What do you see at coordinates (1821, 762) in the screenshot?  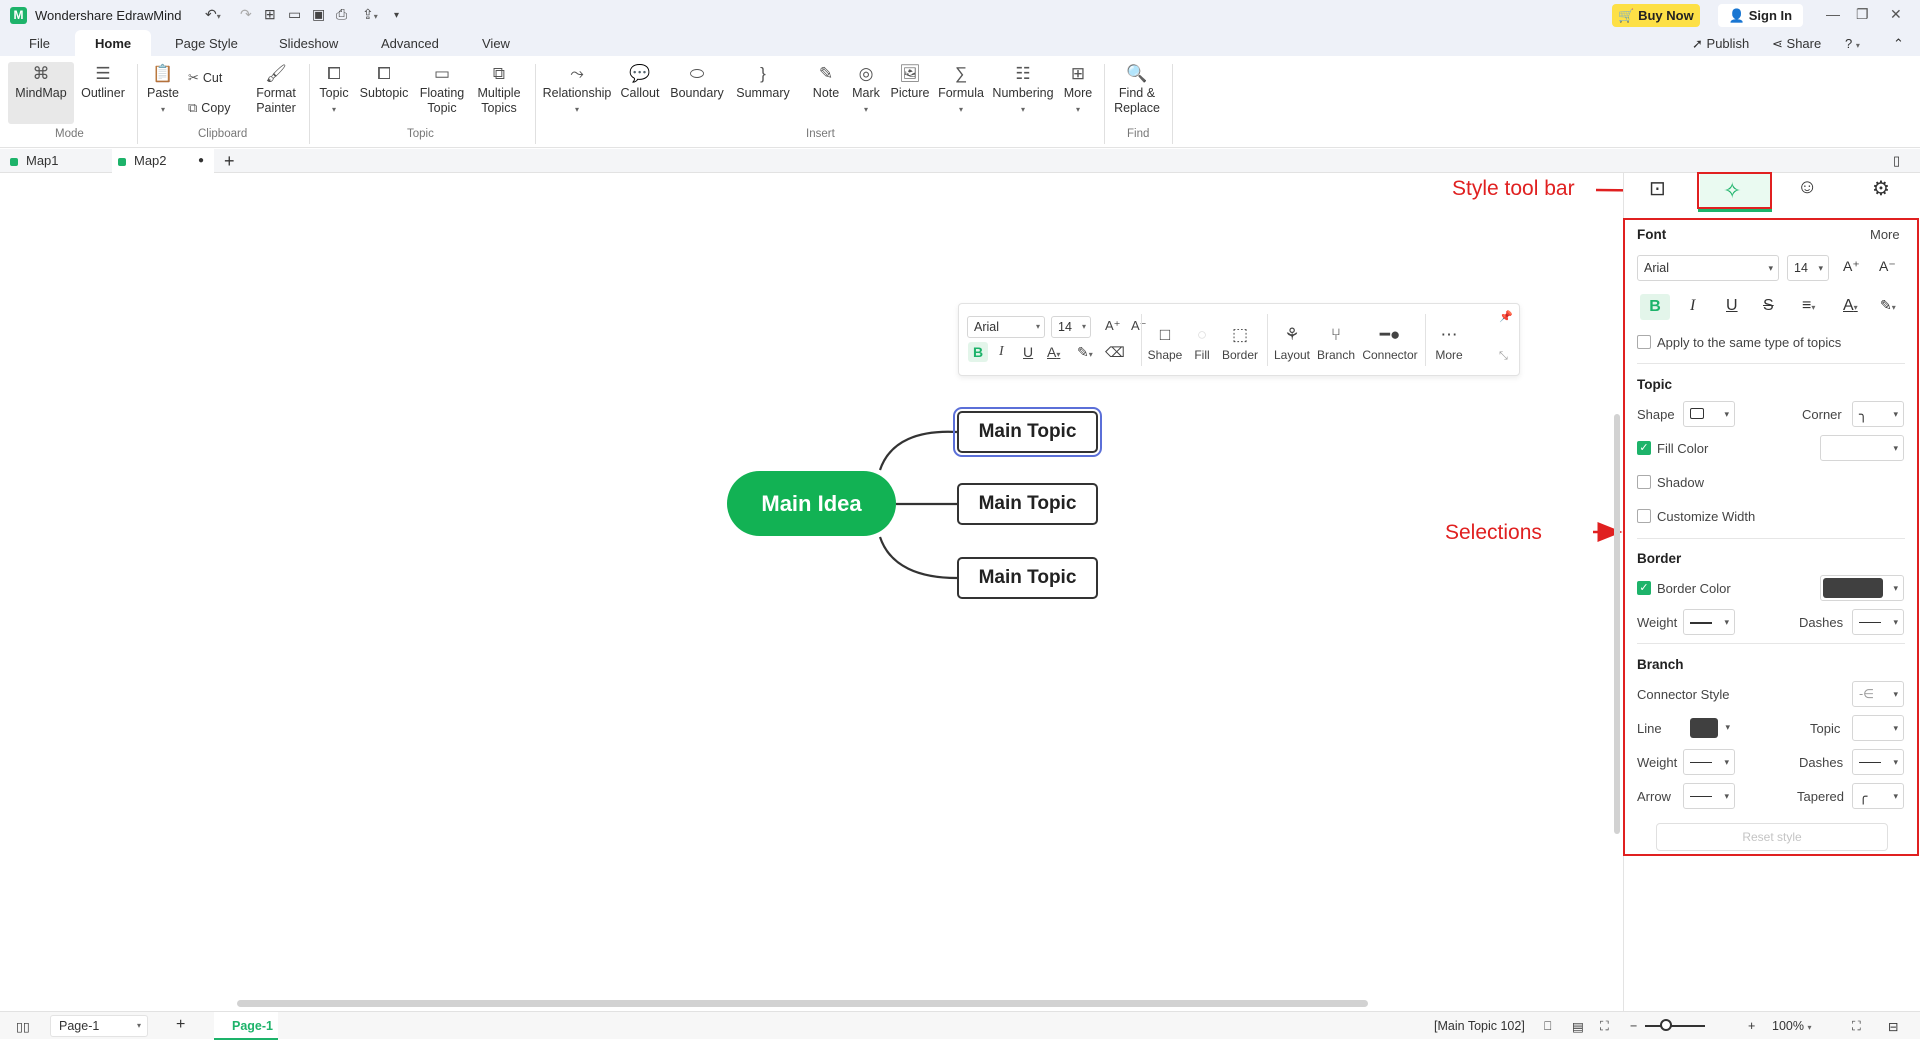 I see `branch-dashes-label: Dashes` at bounding box center [1821, 762].